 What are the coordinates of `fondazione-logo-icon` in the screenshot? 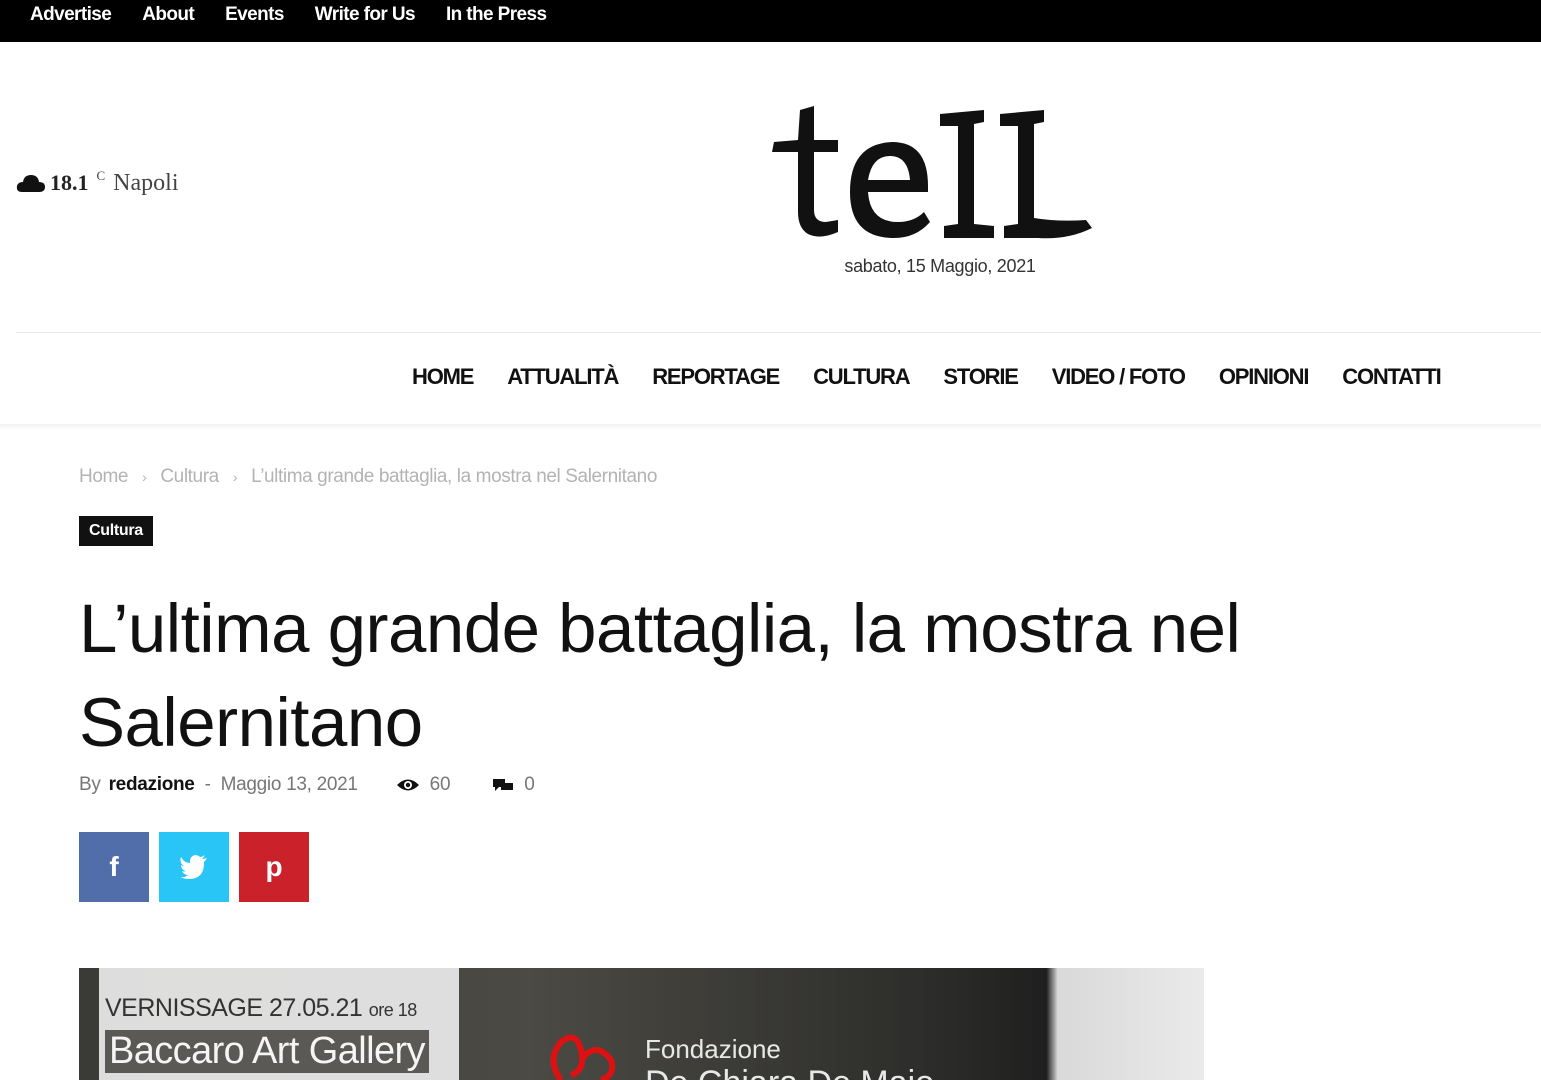 It's located at (583, 1057).